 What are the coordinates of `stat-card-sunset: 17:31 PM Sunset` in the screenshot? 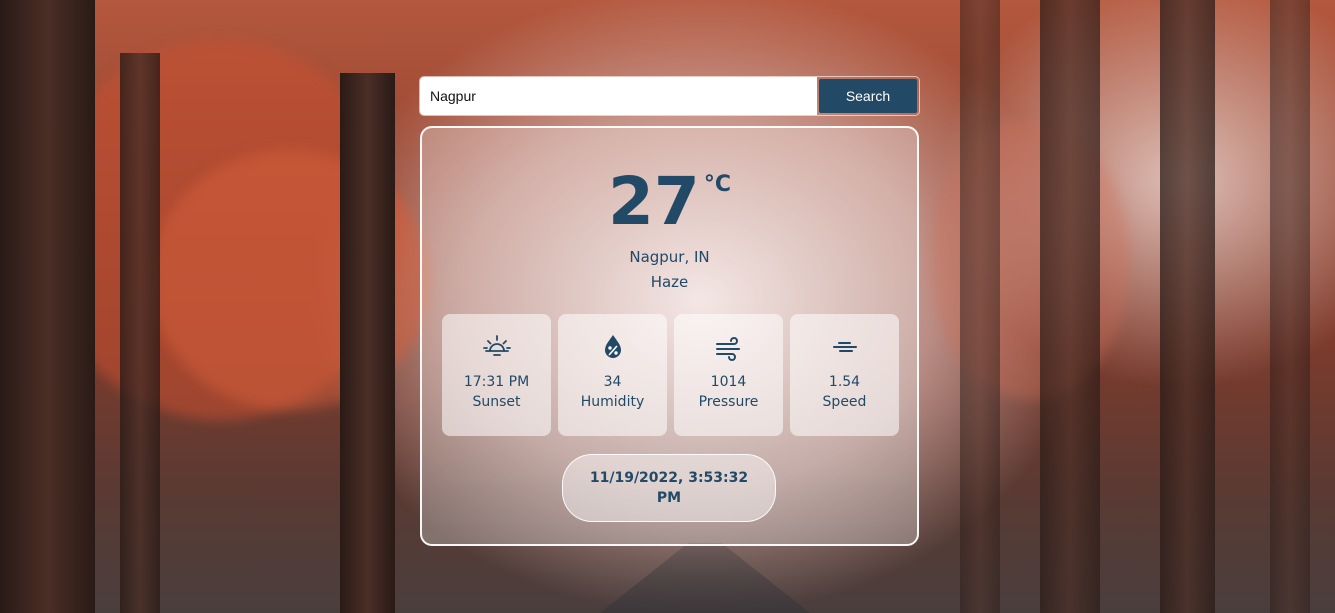 It's located at (496, 375).